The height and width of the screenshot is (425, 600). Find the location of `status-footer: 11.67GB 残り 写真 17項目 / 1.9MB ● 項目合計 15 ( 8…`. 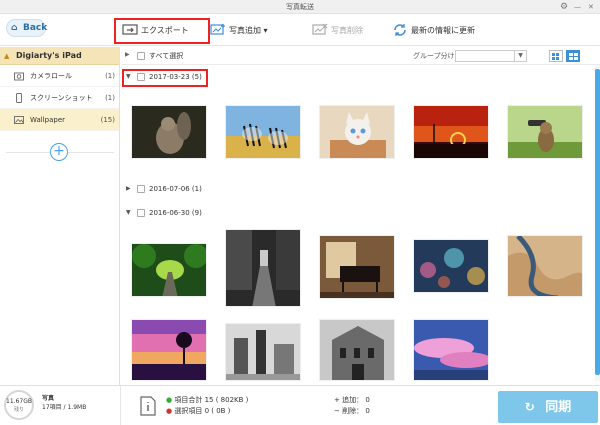

status-footer: 11.67GB 残り 写真 17項目 / 1.9MB ● 項目合計 15 ( 8… is located at coordinates (300, 405).